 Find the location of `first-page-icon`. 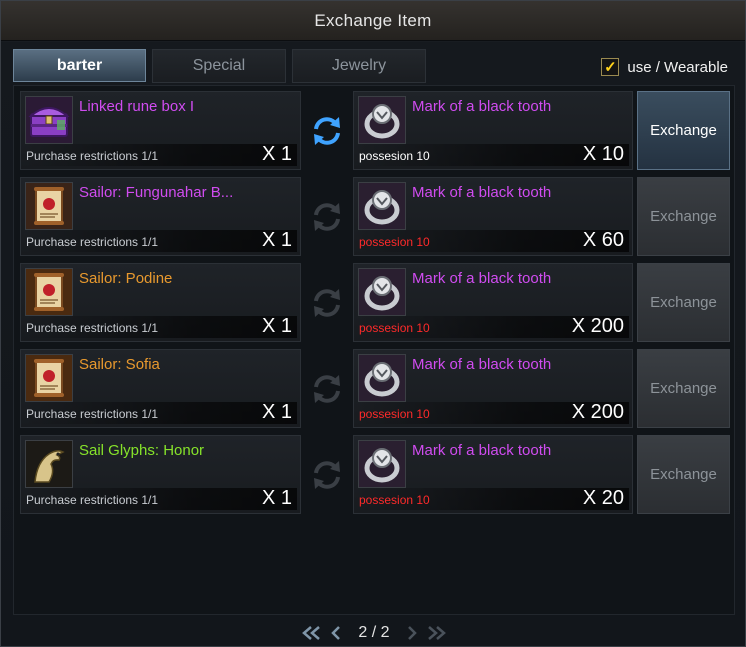

first-page-icon is located at coordinates (312, 633).